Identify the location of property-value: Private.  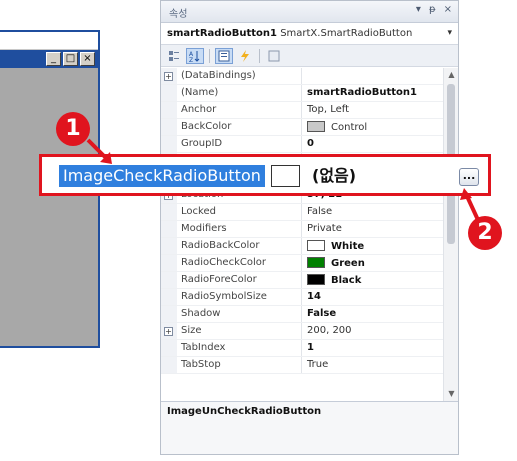
(324, 228).